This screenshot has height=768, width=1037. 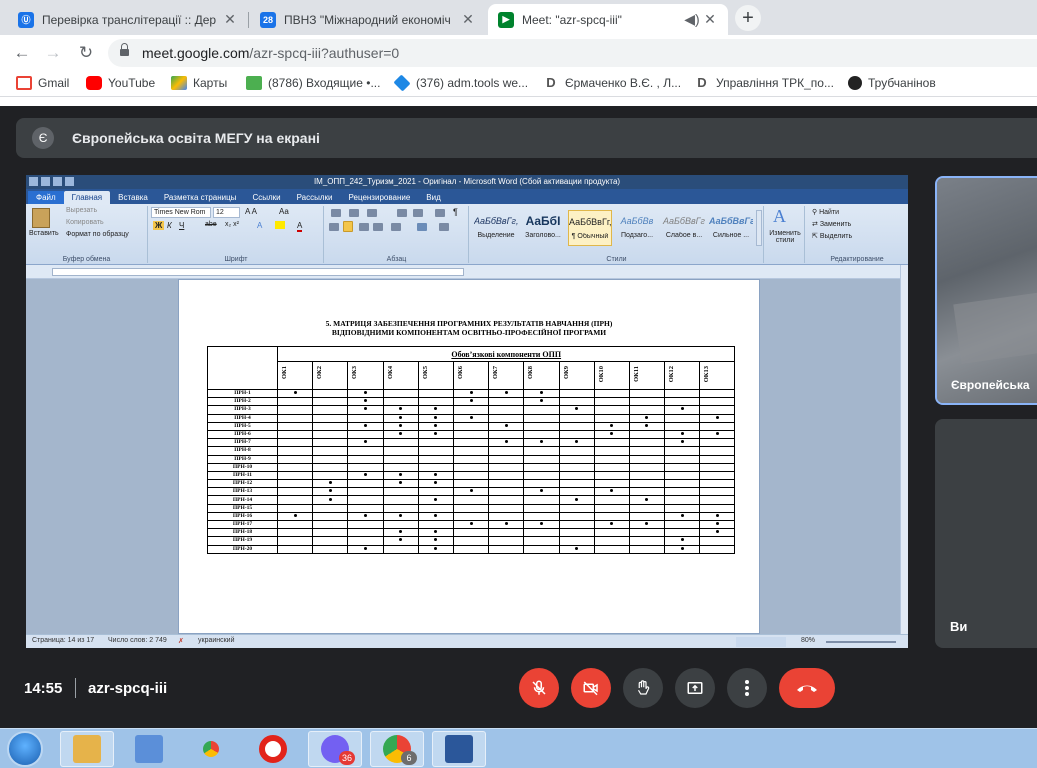 What do you see at coordinates (467, 272) in the screenshot?
I see `horizontal-ruler` at bounding box center [467, 272].